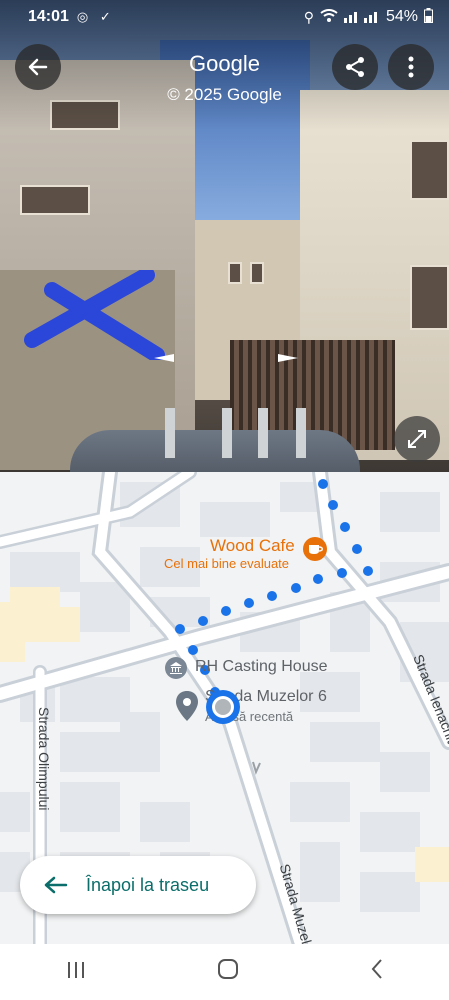  I want to click on street-view-copyright: © 2025 Google, so click(224, 94).